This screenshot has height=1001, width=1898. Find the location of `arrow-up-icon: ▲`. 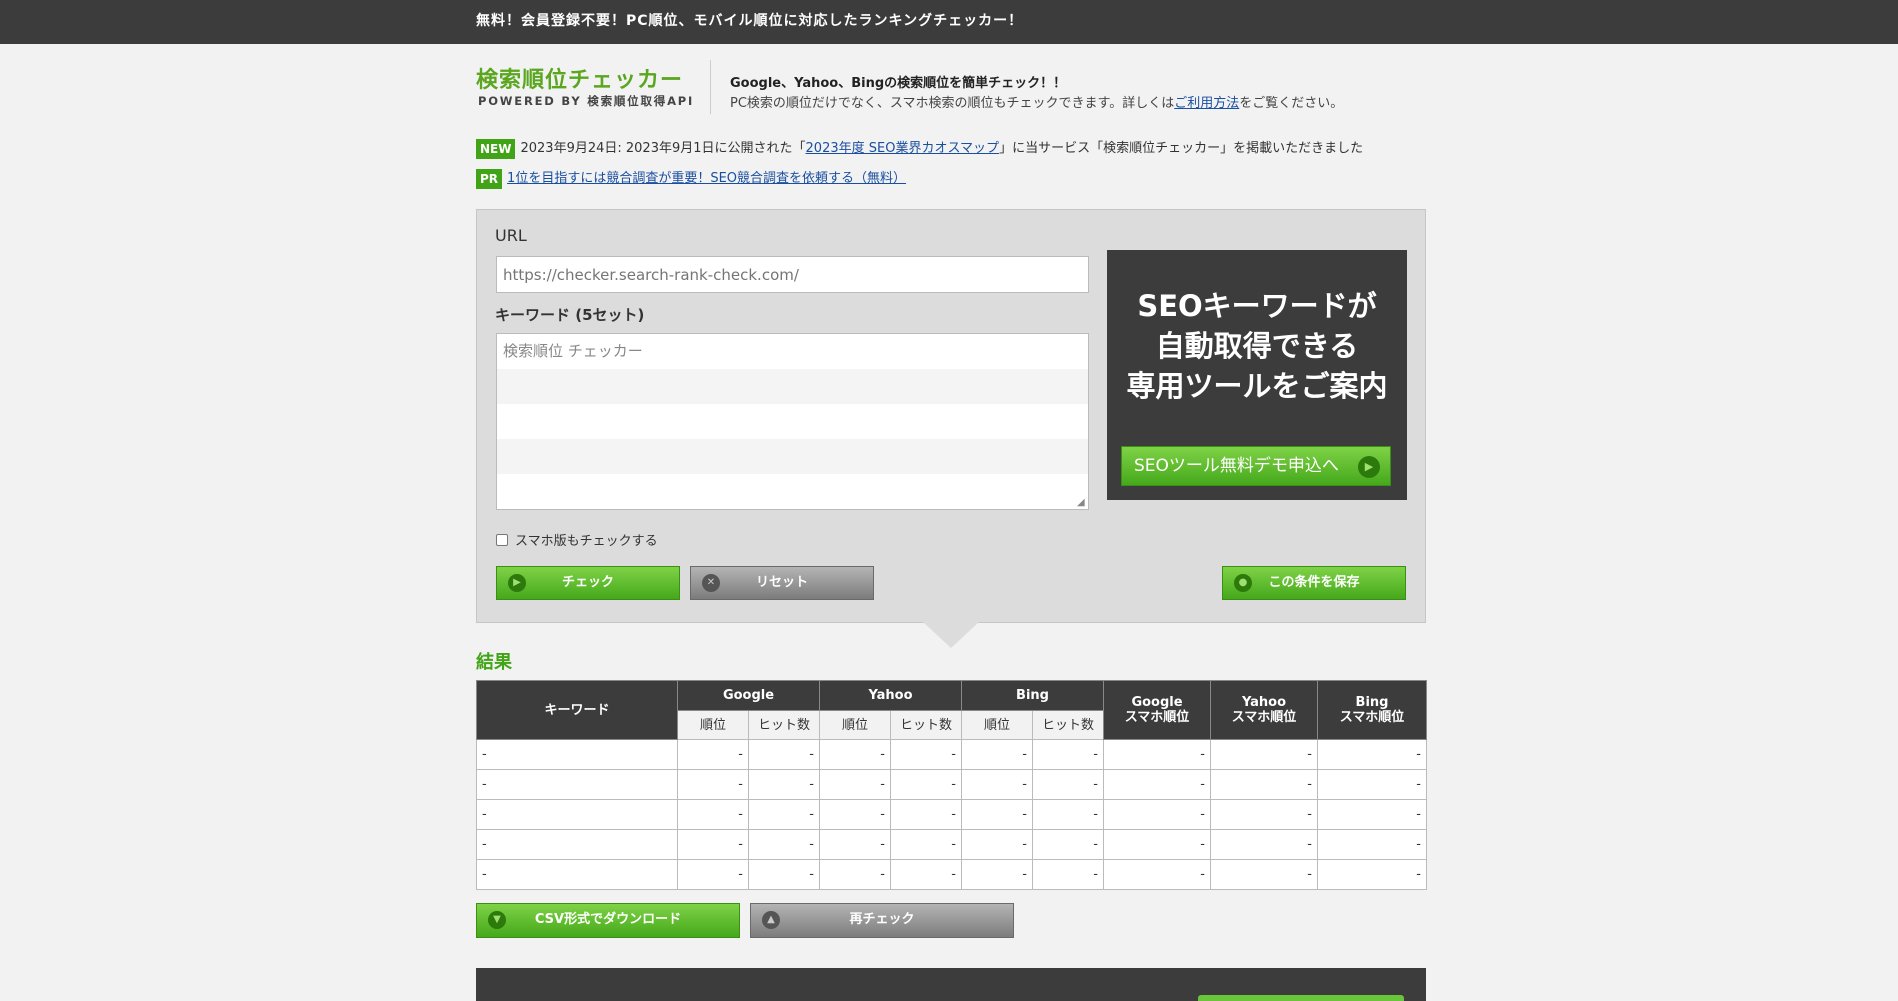

arrow-up-icon: ▲ is located at coordinates (771, 920).